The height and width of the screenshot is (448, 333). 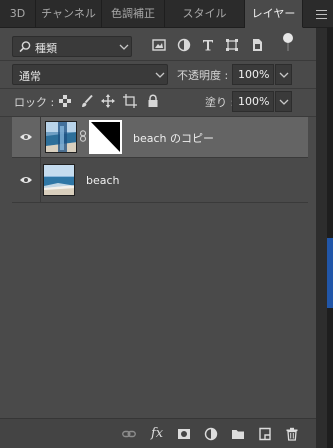 I want to click on layer-name: beach, so click(x=103, y=180).